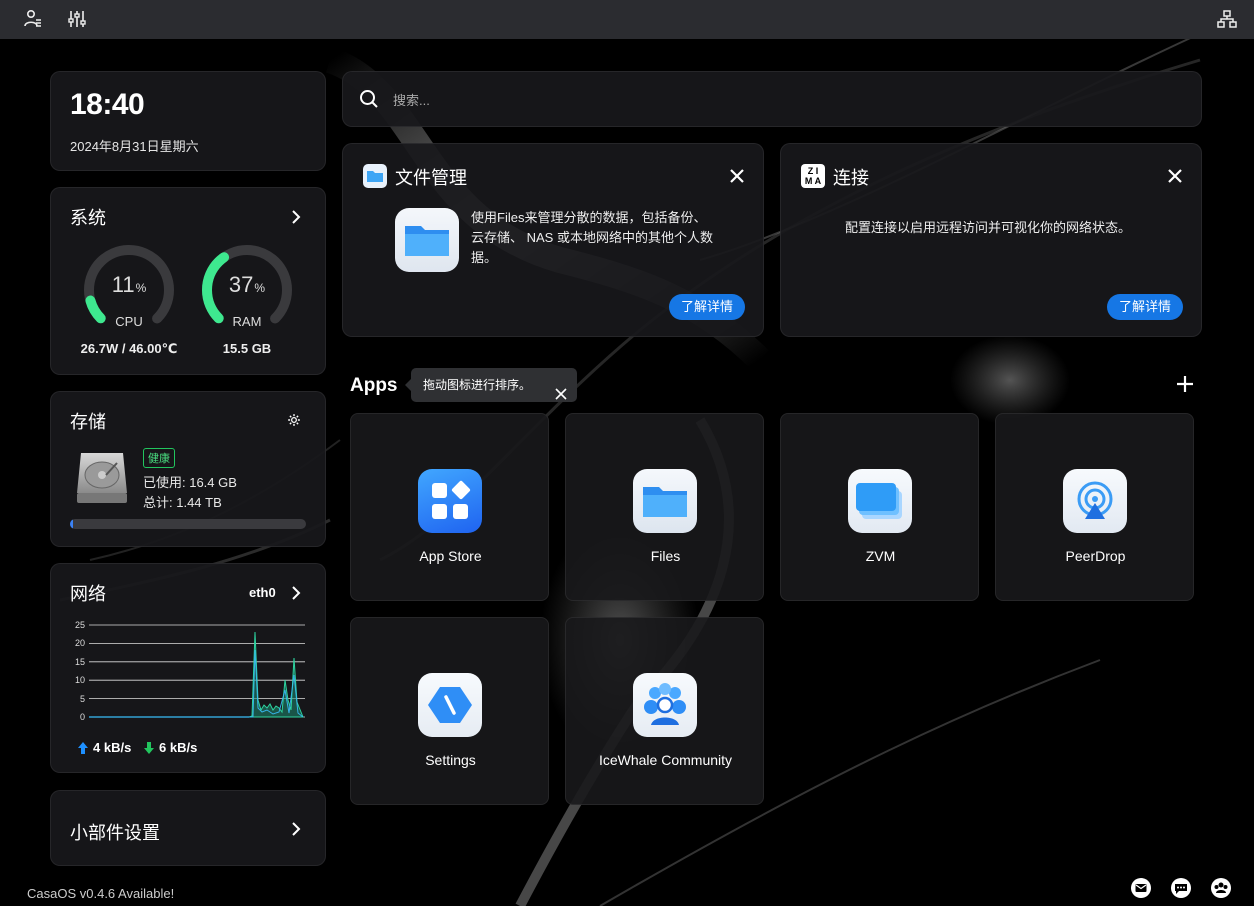  Describe the element at coordinates (182, 502) in the screenshot. I see `storage-total: 总计: 1.44 TB` at that location.